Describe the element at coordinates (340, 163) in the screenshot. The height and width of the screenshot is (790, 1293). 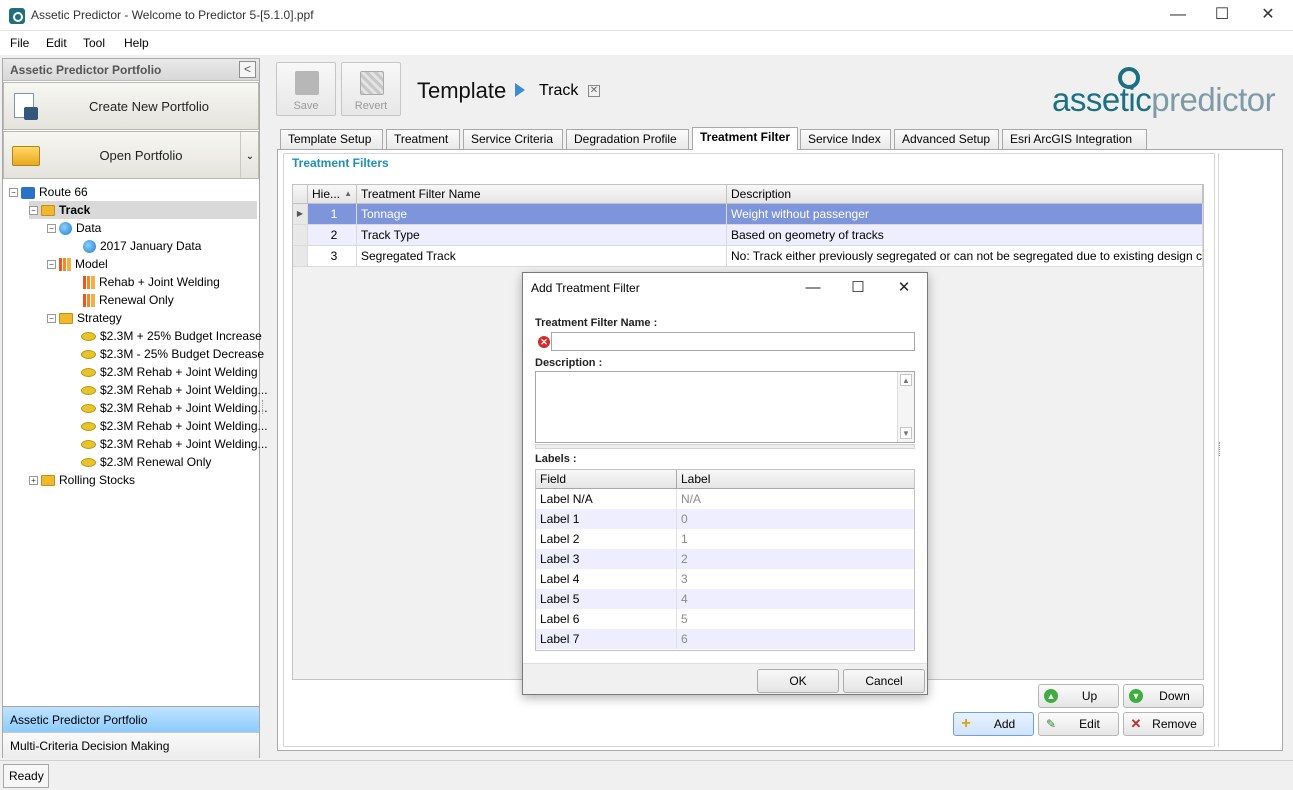
I see `section-title: Treatment Filters` at that location.